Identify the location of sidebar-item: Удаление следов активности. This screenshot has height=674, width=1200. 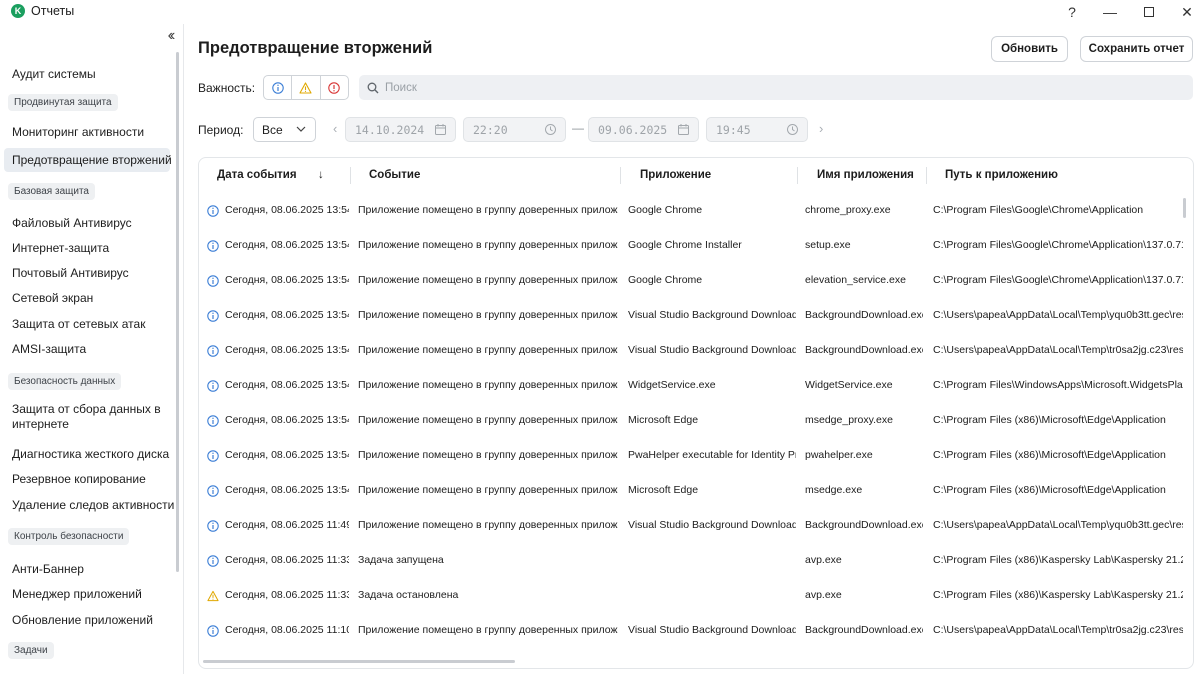
(89, 505).